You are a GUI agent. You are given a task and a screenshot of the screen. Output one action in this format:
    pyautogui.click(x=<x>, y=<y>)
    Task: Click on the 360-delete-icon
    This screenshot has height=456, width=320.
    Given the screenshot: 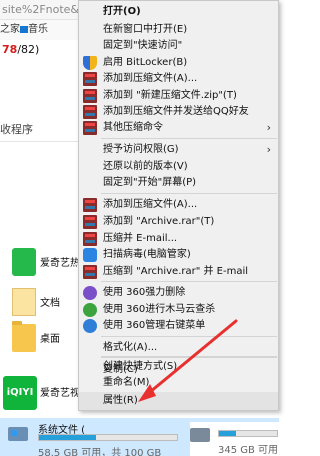 What is the action you would take?
    pyautogui.click(x=90, y=293)
    